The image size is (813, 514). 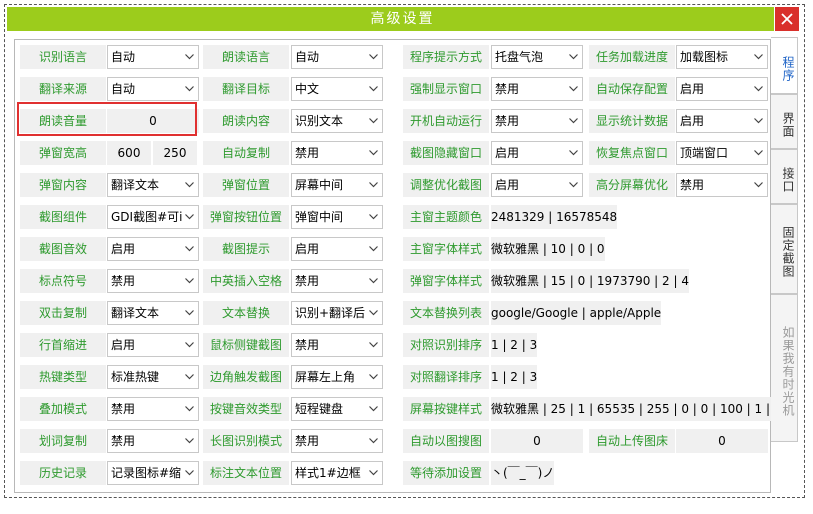 I want to click on dropdown-value: 屏幕中间, so click(x=319, y=185).